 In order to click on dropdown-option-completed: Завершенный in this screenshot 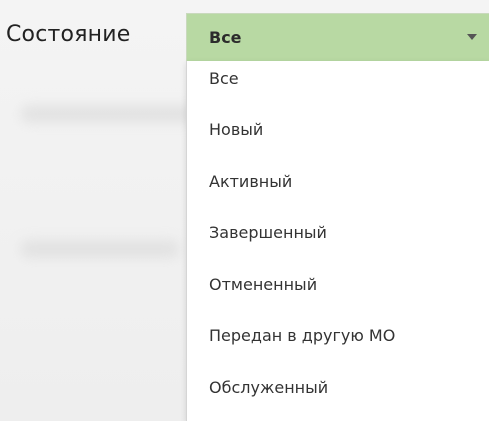, I will do `click(338, 233)`.